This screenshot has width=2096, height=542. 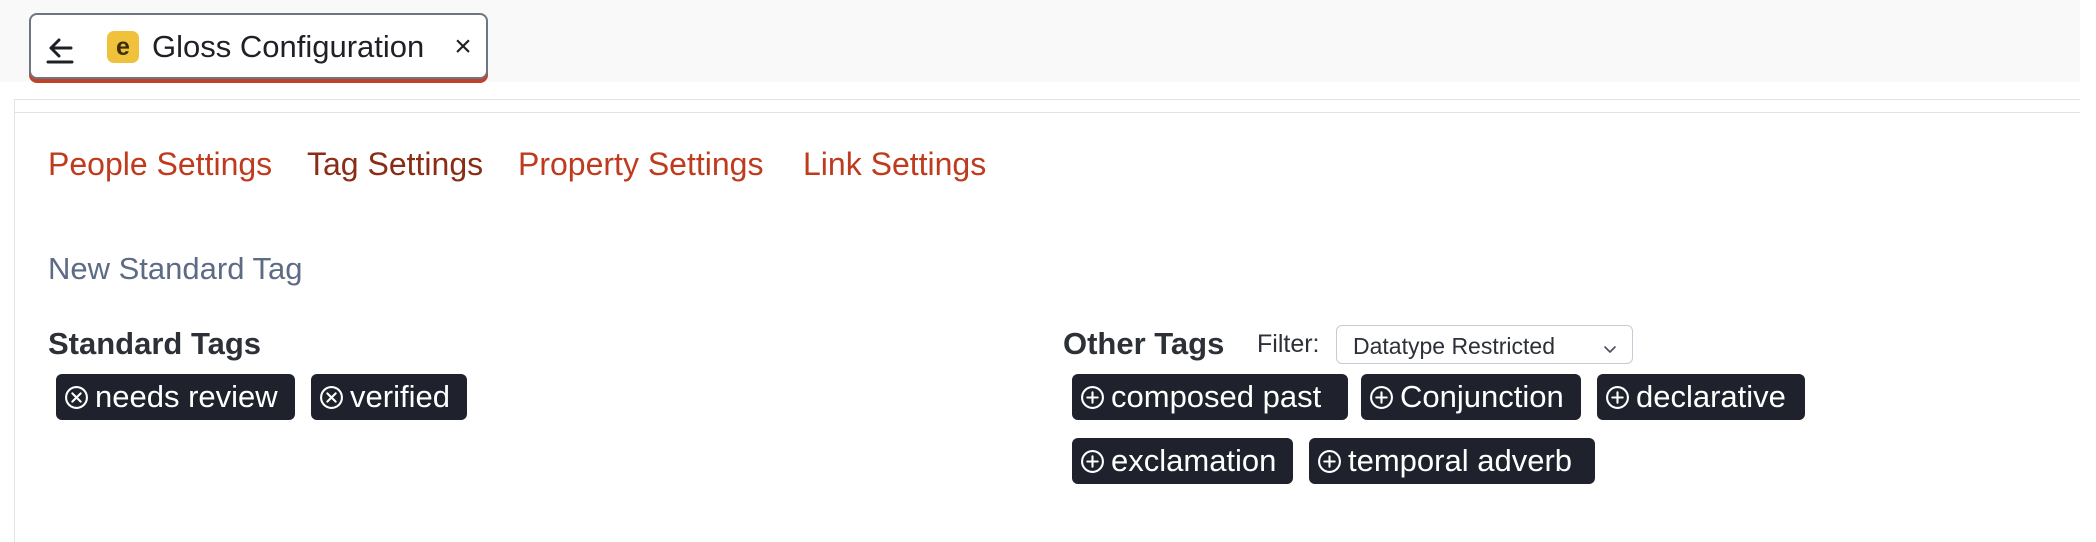 I want to click on new-standard-tag-link: New Standard Tag, so click(x=175, y=269).